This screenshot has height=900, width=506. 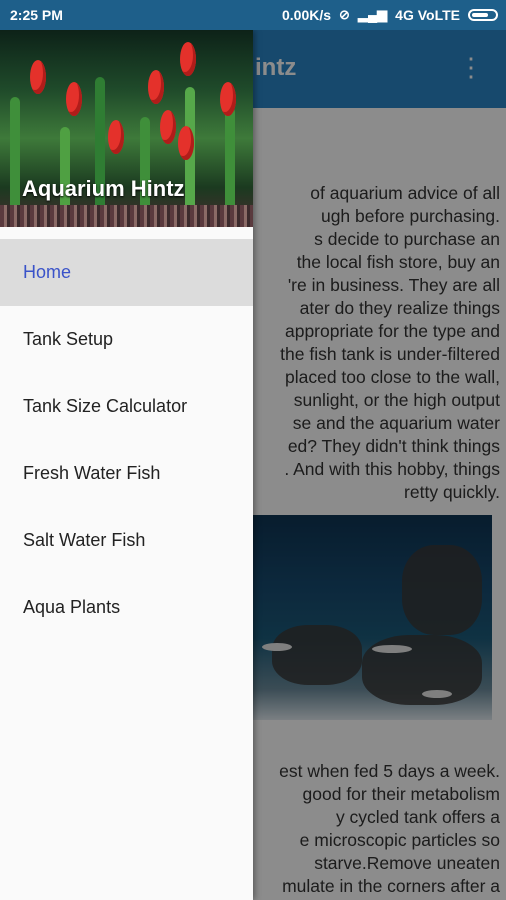 What do you see at coordinates (36, 15) in the screenshot?
I see `status-time: 2:25 PM` at bounding box center [36, 15].